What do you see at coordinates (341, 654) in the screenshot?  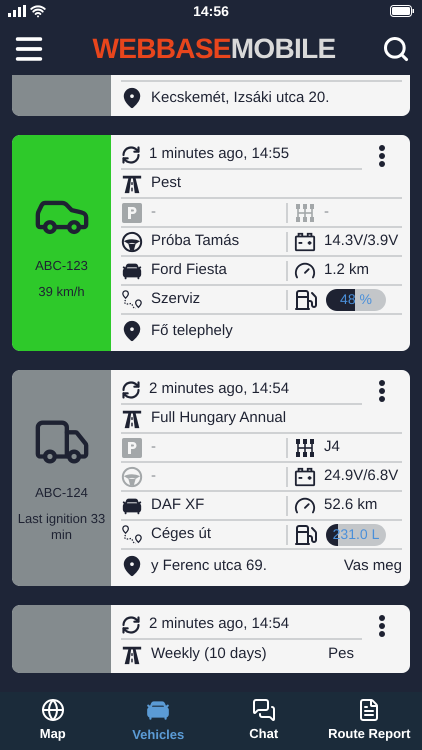 I see `vignette-region-text: Pes` at bounding box center [341, 654].